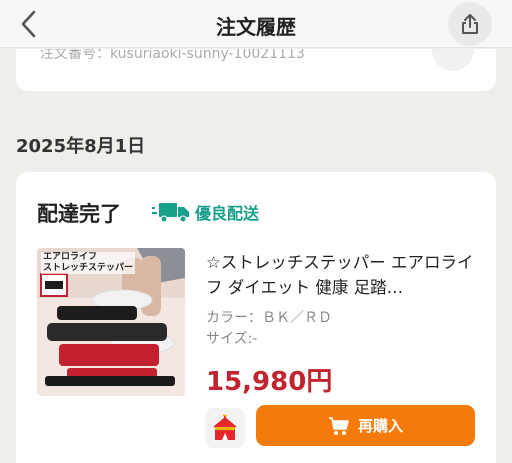 This screenshot has height=463, width=512. I want to click on previous-order-card: 注文番号：kusuriaoki-sunny-10021113, so click(256, 70).